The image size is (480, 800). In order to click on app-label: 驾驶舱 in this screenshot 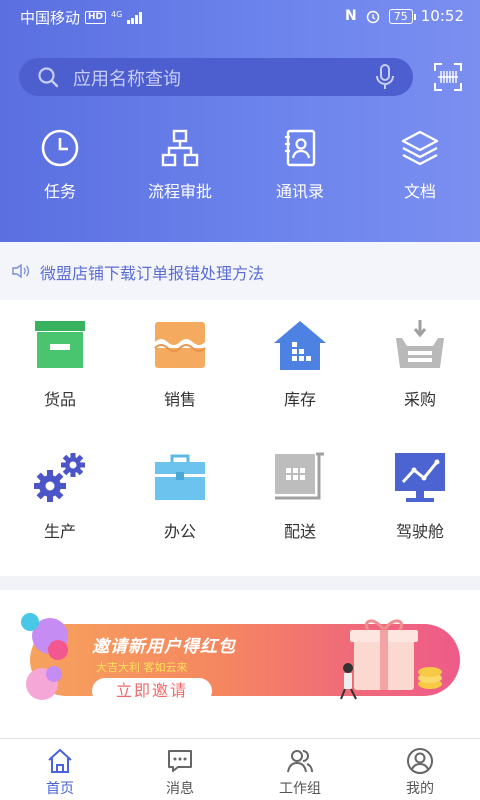, I will do `click(419, 531)`.